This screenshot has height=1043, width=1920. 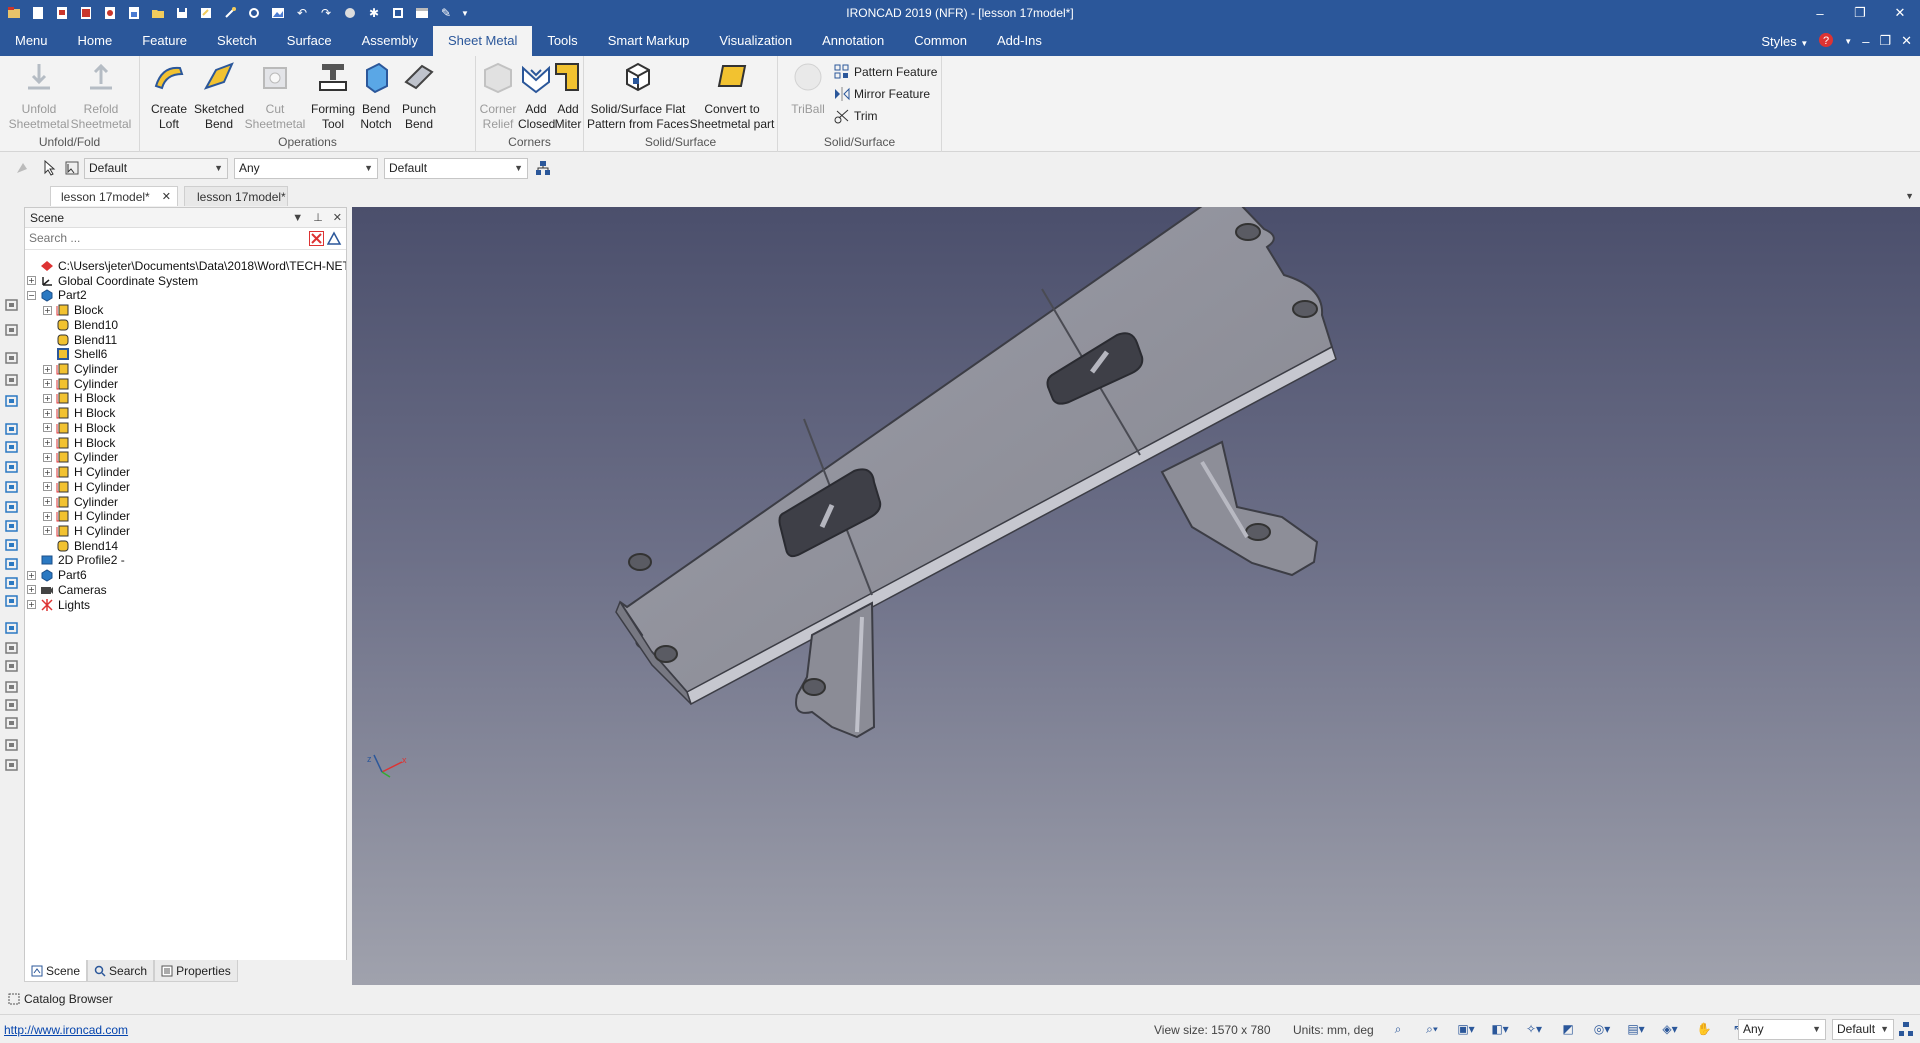 I want to click on mirror-feature-button: Mirror Feature, so click(x=882, y=94).